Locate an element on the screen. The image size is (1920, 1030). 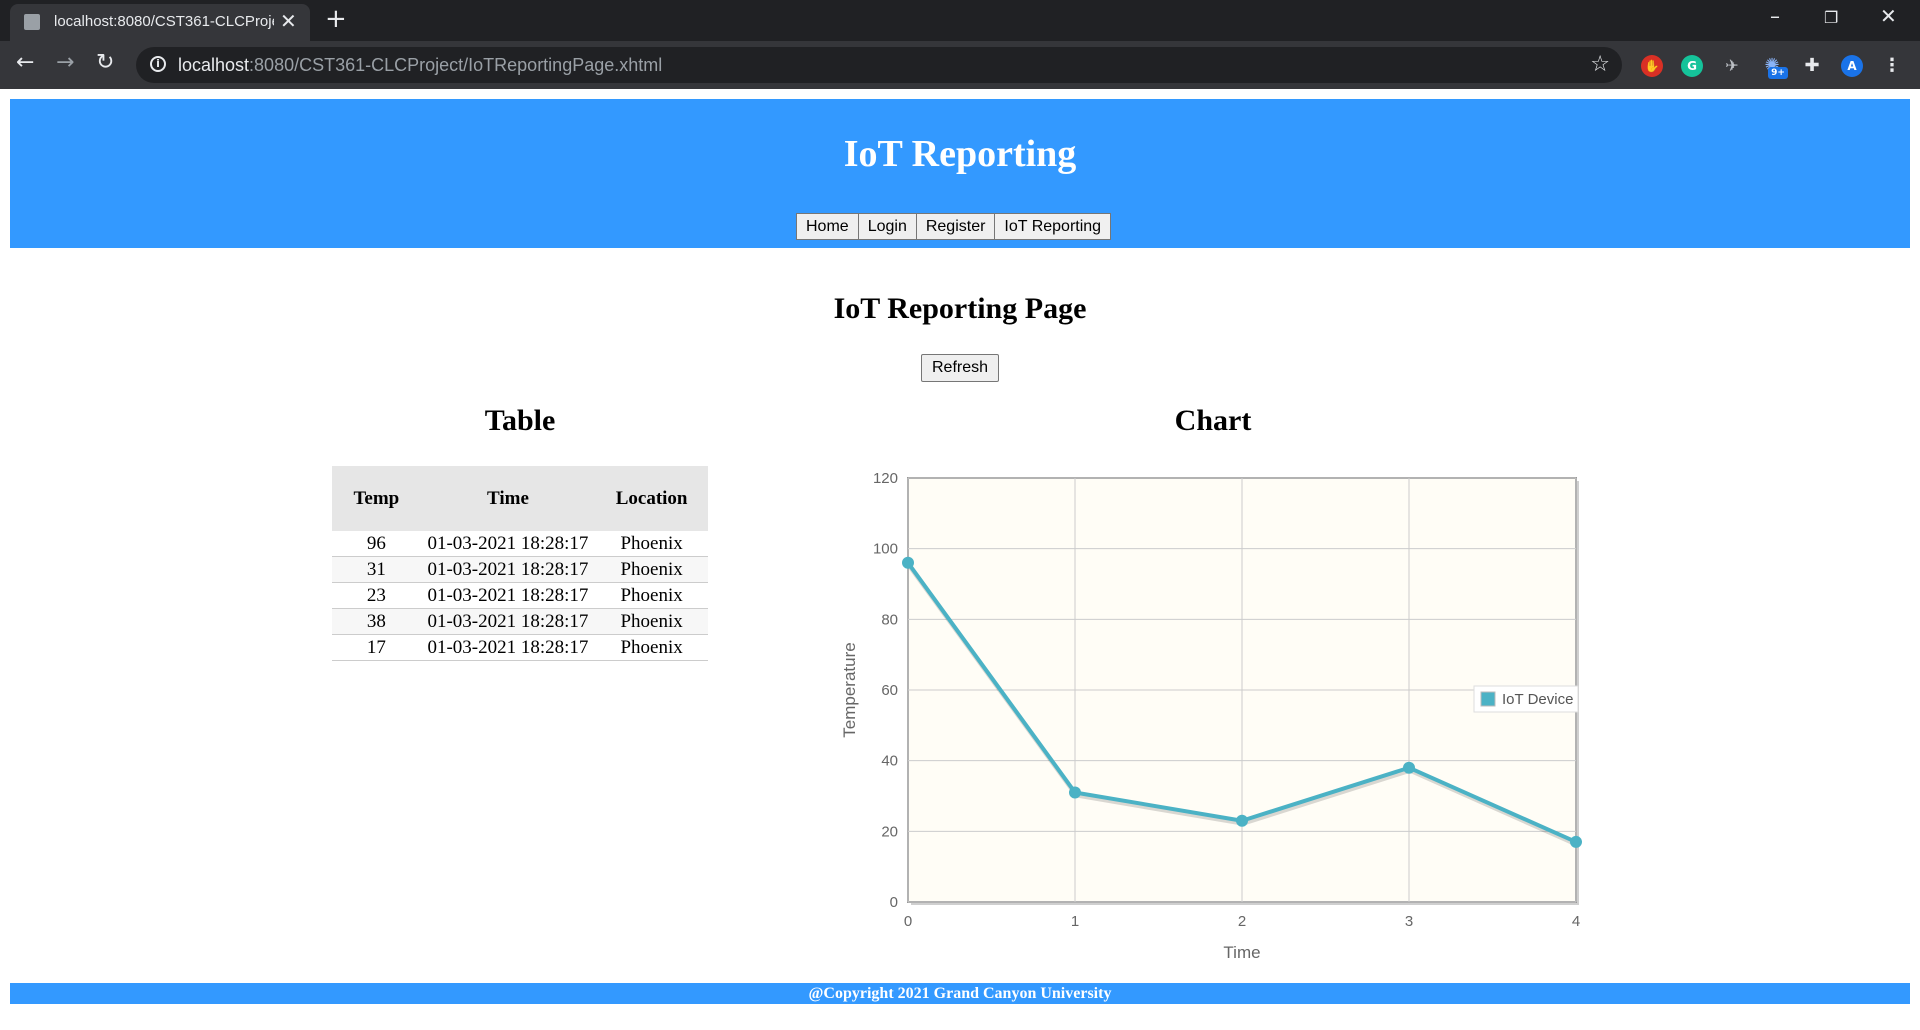
y-tick-label: 100 is located at coordinates (885, 549).